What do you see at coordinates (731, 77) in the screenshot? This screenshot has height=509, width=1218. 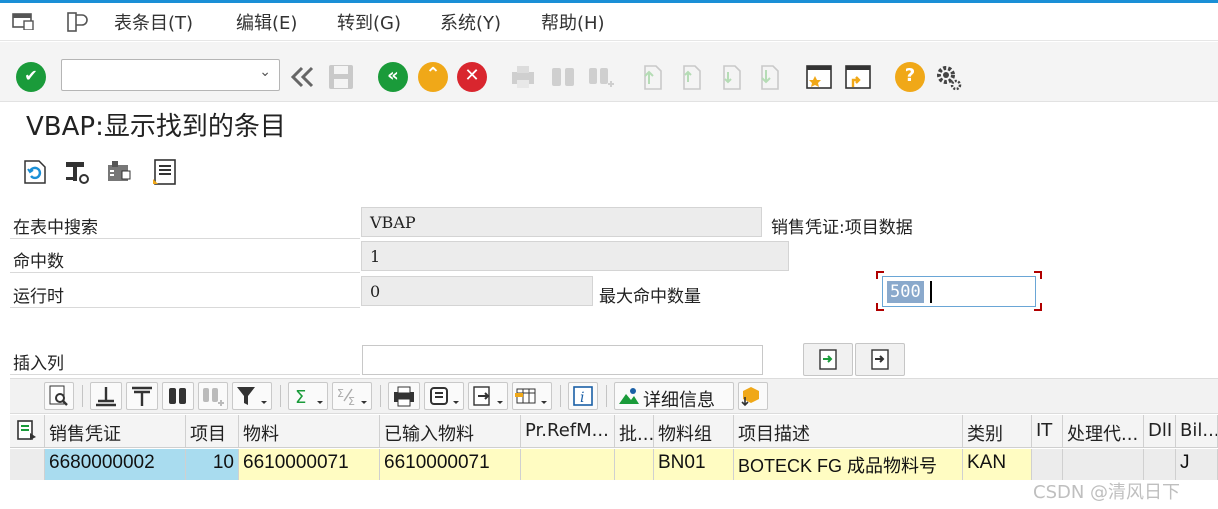 I see `next-page-icon` at bounding box center [731, 77].